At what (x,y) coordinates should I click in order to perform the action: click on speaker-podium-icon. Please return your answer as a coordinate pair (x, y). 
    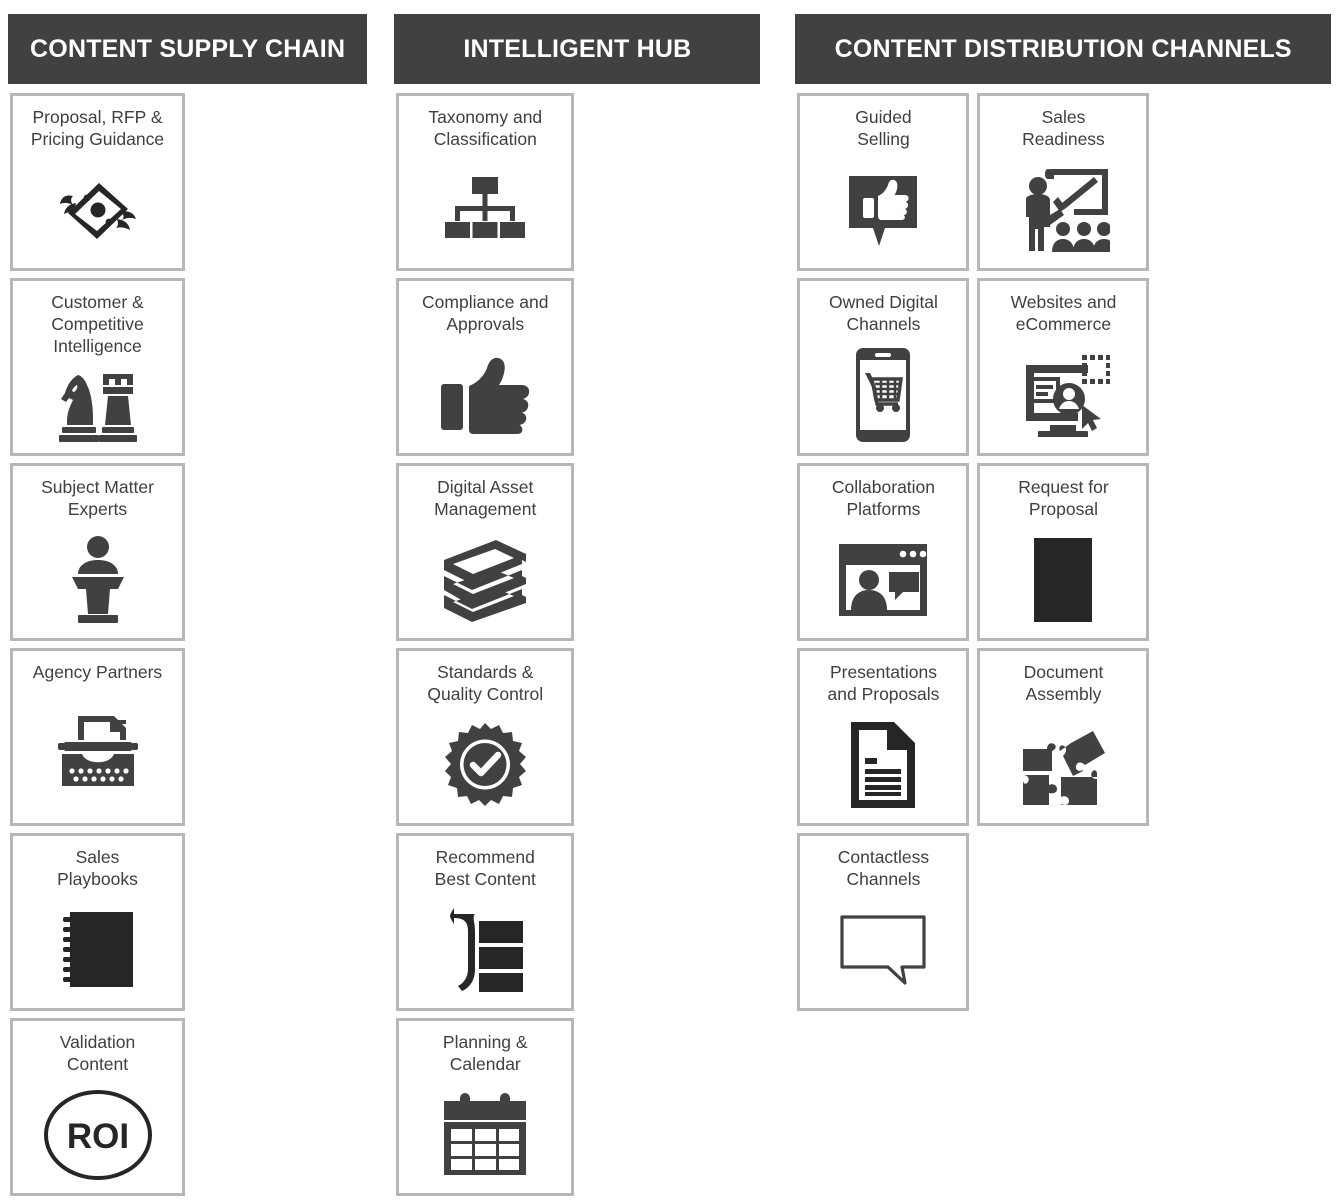
    Looking at the image, I should click on (97, 580).